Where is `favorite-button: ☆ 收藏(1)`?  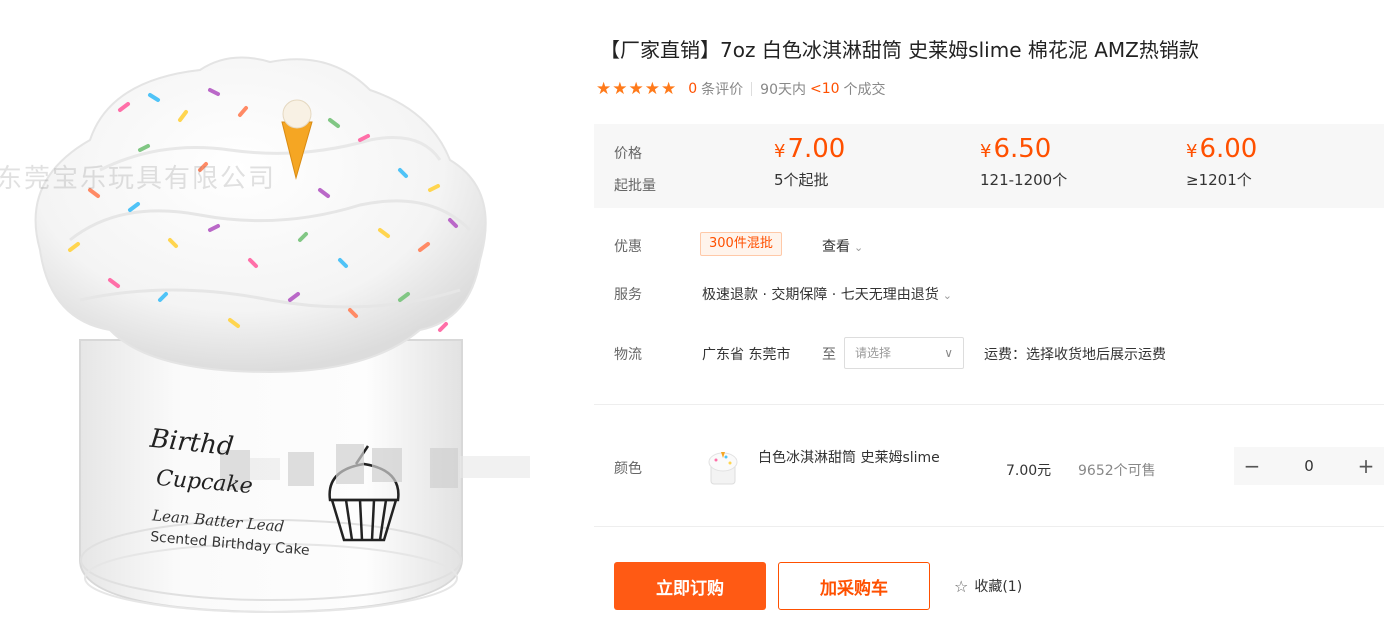
favorite-button: ☆ 收藏(1) is located at coordinates (988, 586).